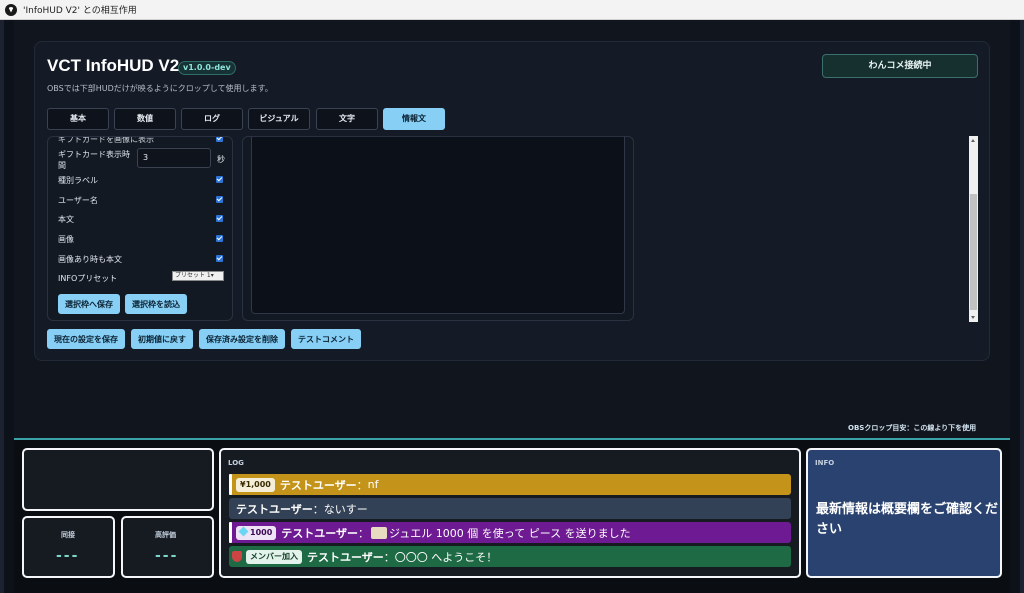 This screenshot has width=1024, height=593. What do you see at coordinates (89, 304) in the screenshot?
I see `save-selection-button: 選択枠へ保存` at bounding box center [89, 304].